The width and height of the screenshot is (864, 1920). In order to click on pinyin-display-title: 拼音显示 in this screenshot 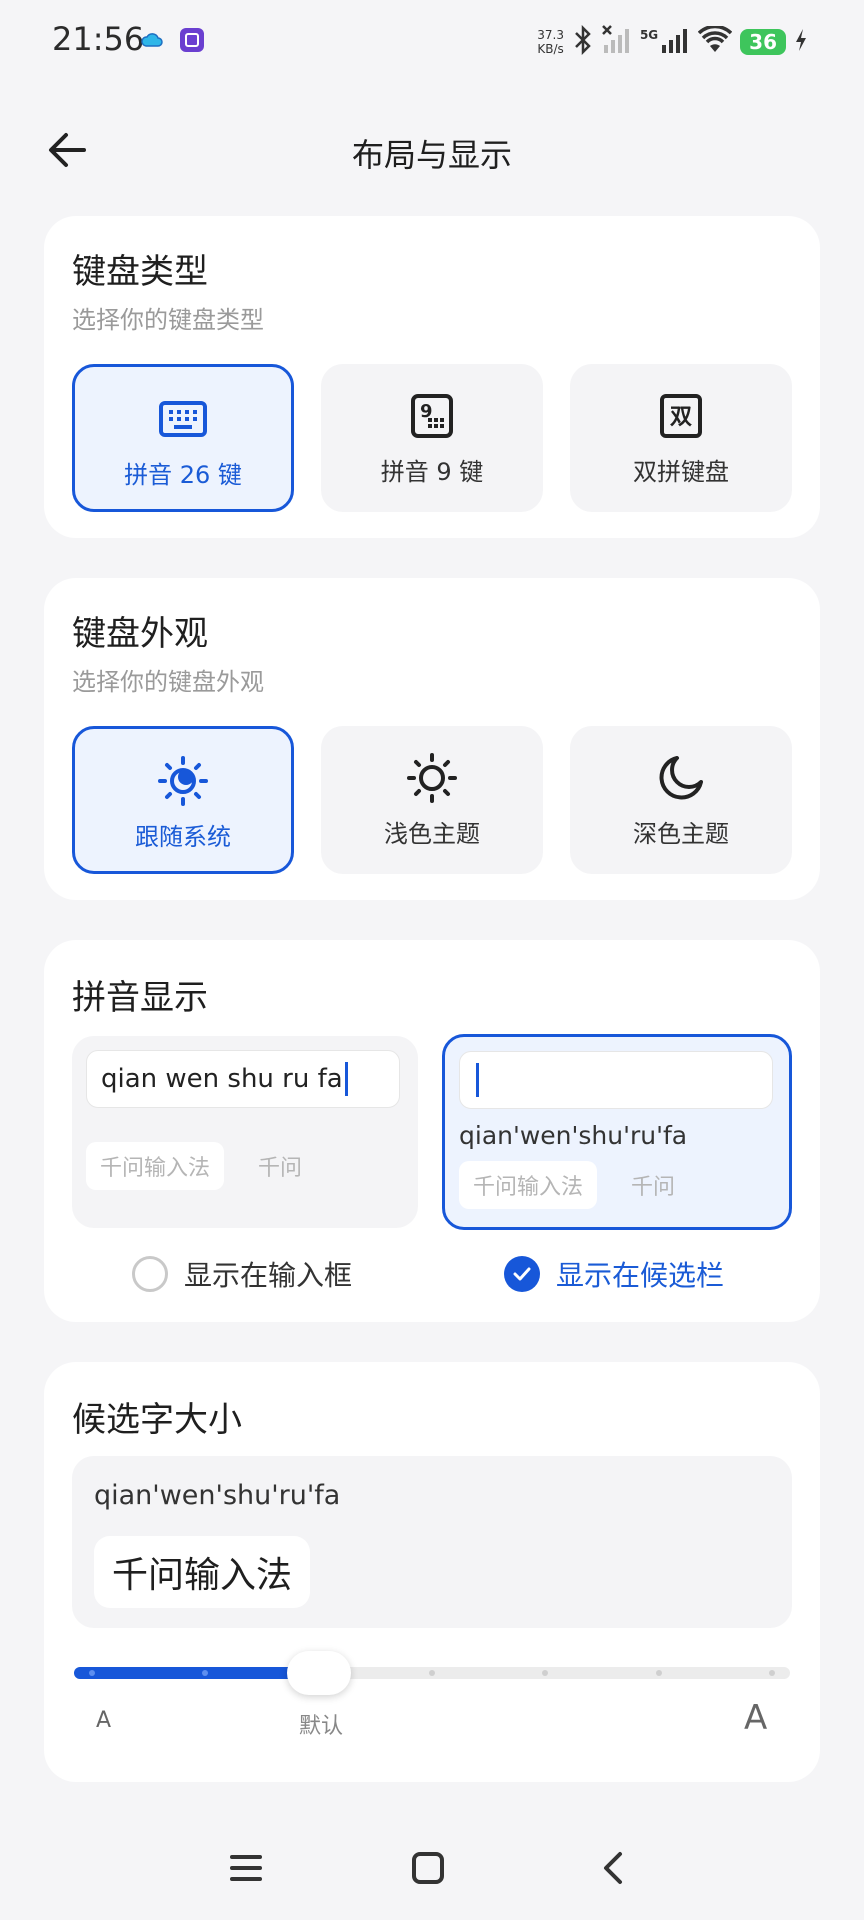, I will do `click(140, 998)`.